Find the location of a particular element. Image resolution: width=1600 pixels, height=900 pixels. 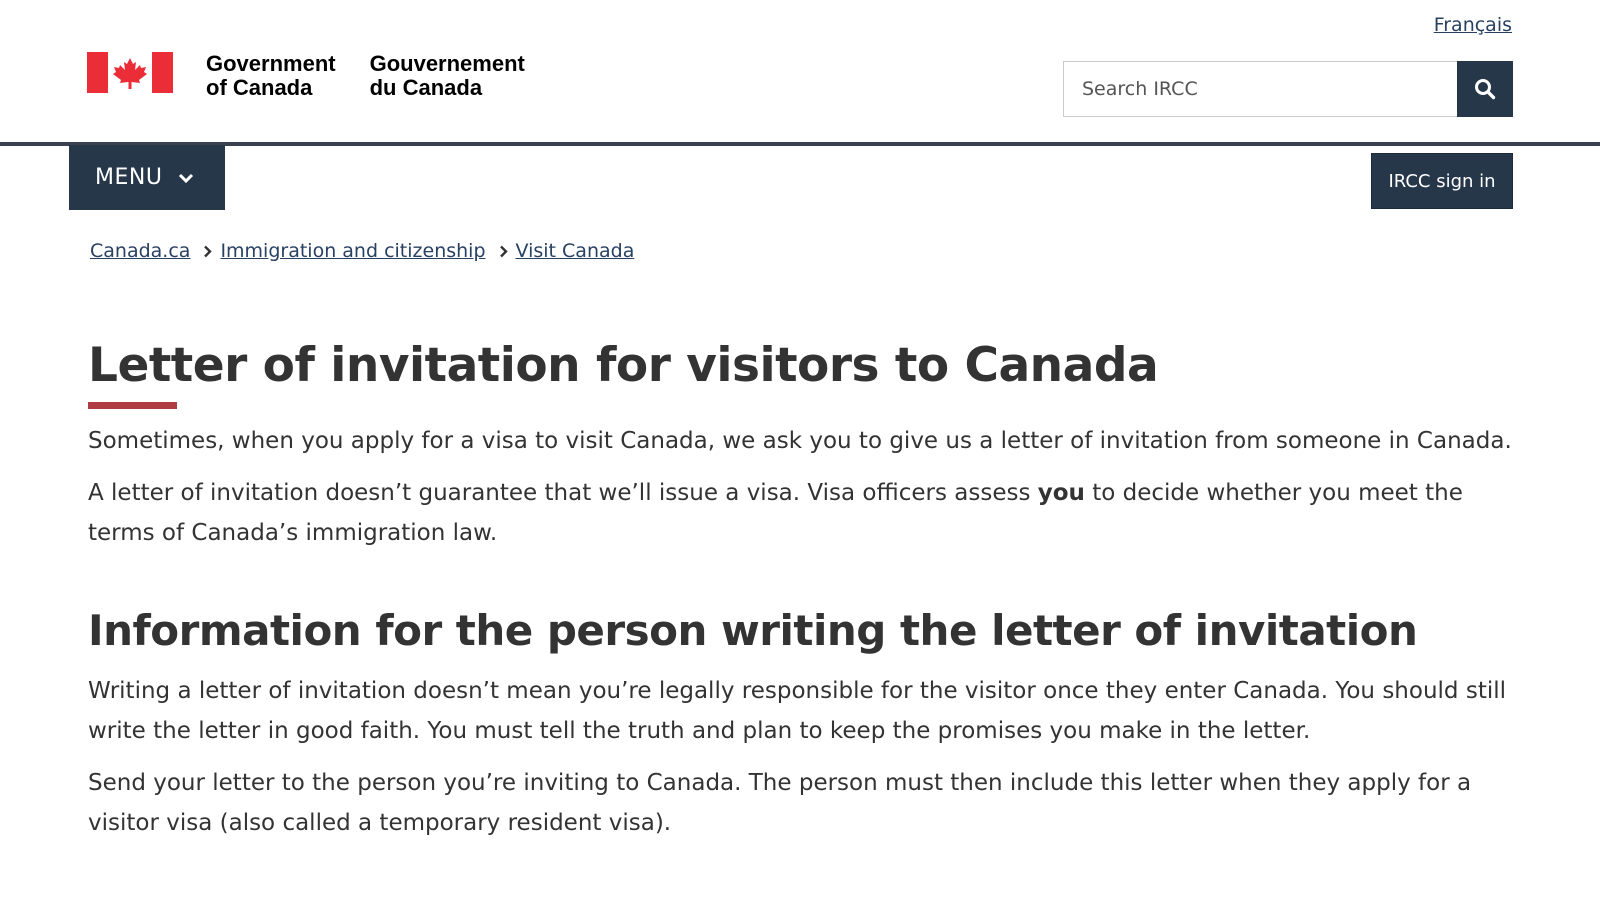

header-divider is located at coordinates (800, 144).